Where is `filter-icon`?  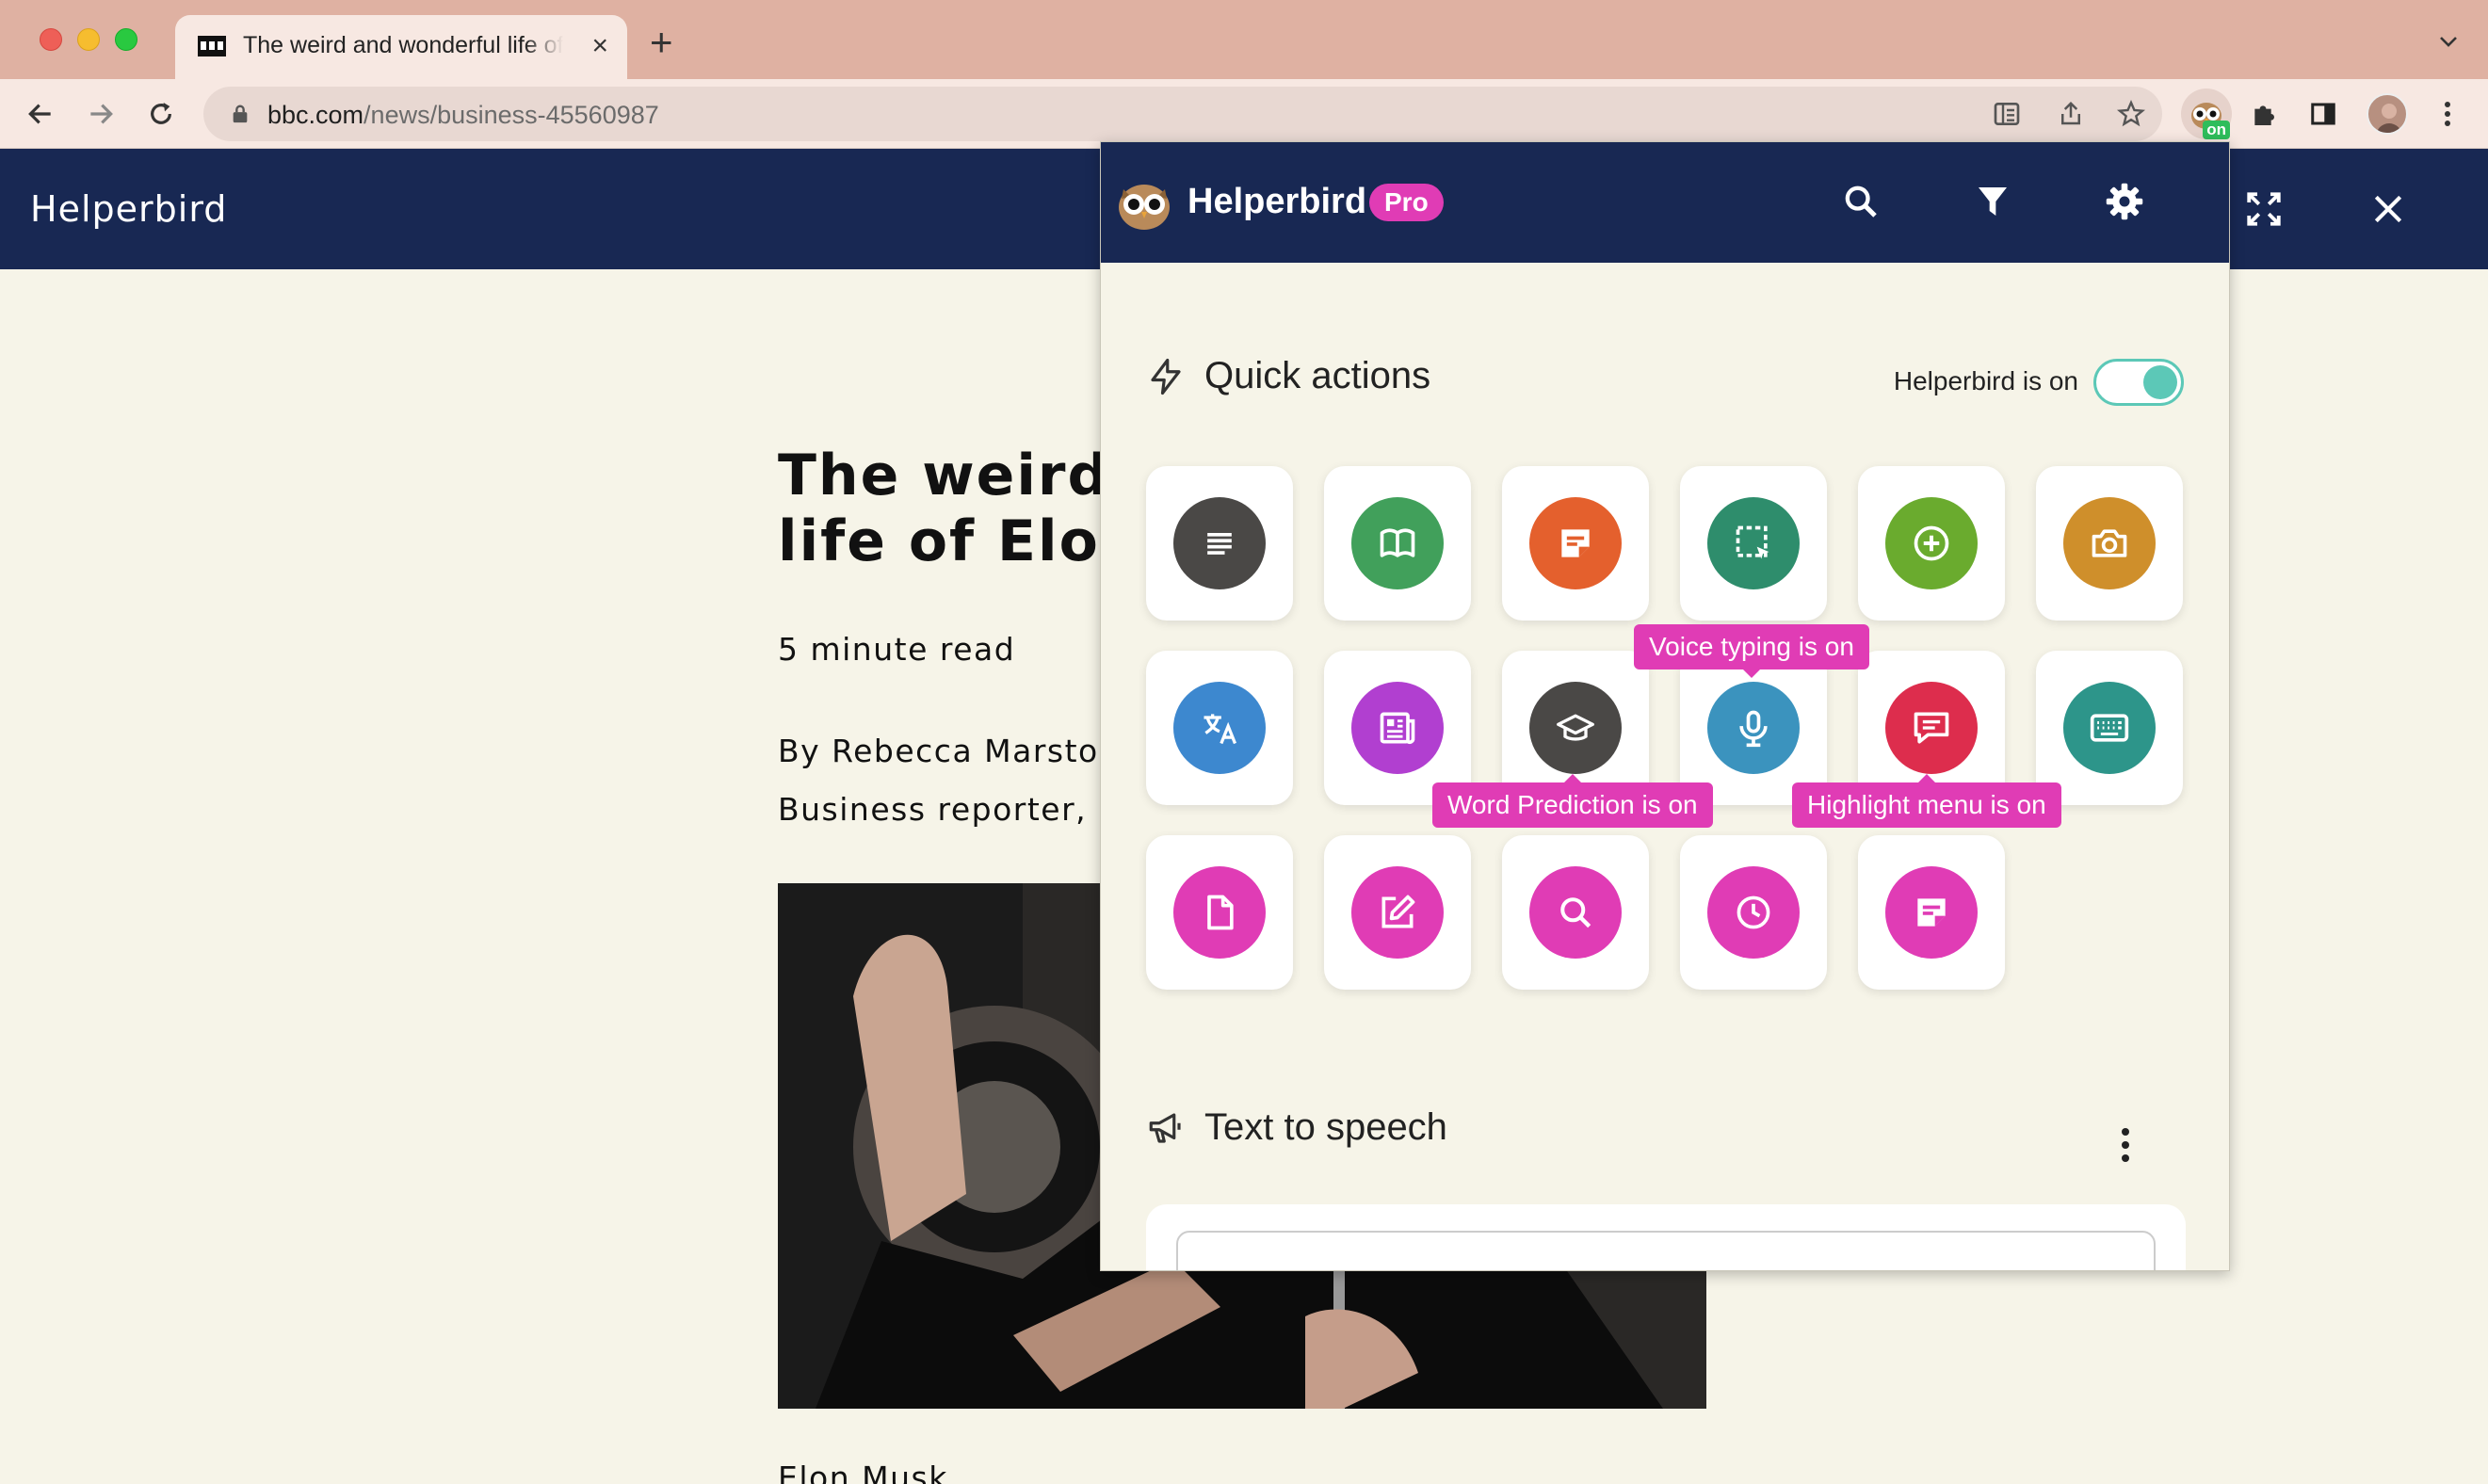
filter-icon is located at coordinates (1992, 202).